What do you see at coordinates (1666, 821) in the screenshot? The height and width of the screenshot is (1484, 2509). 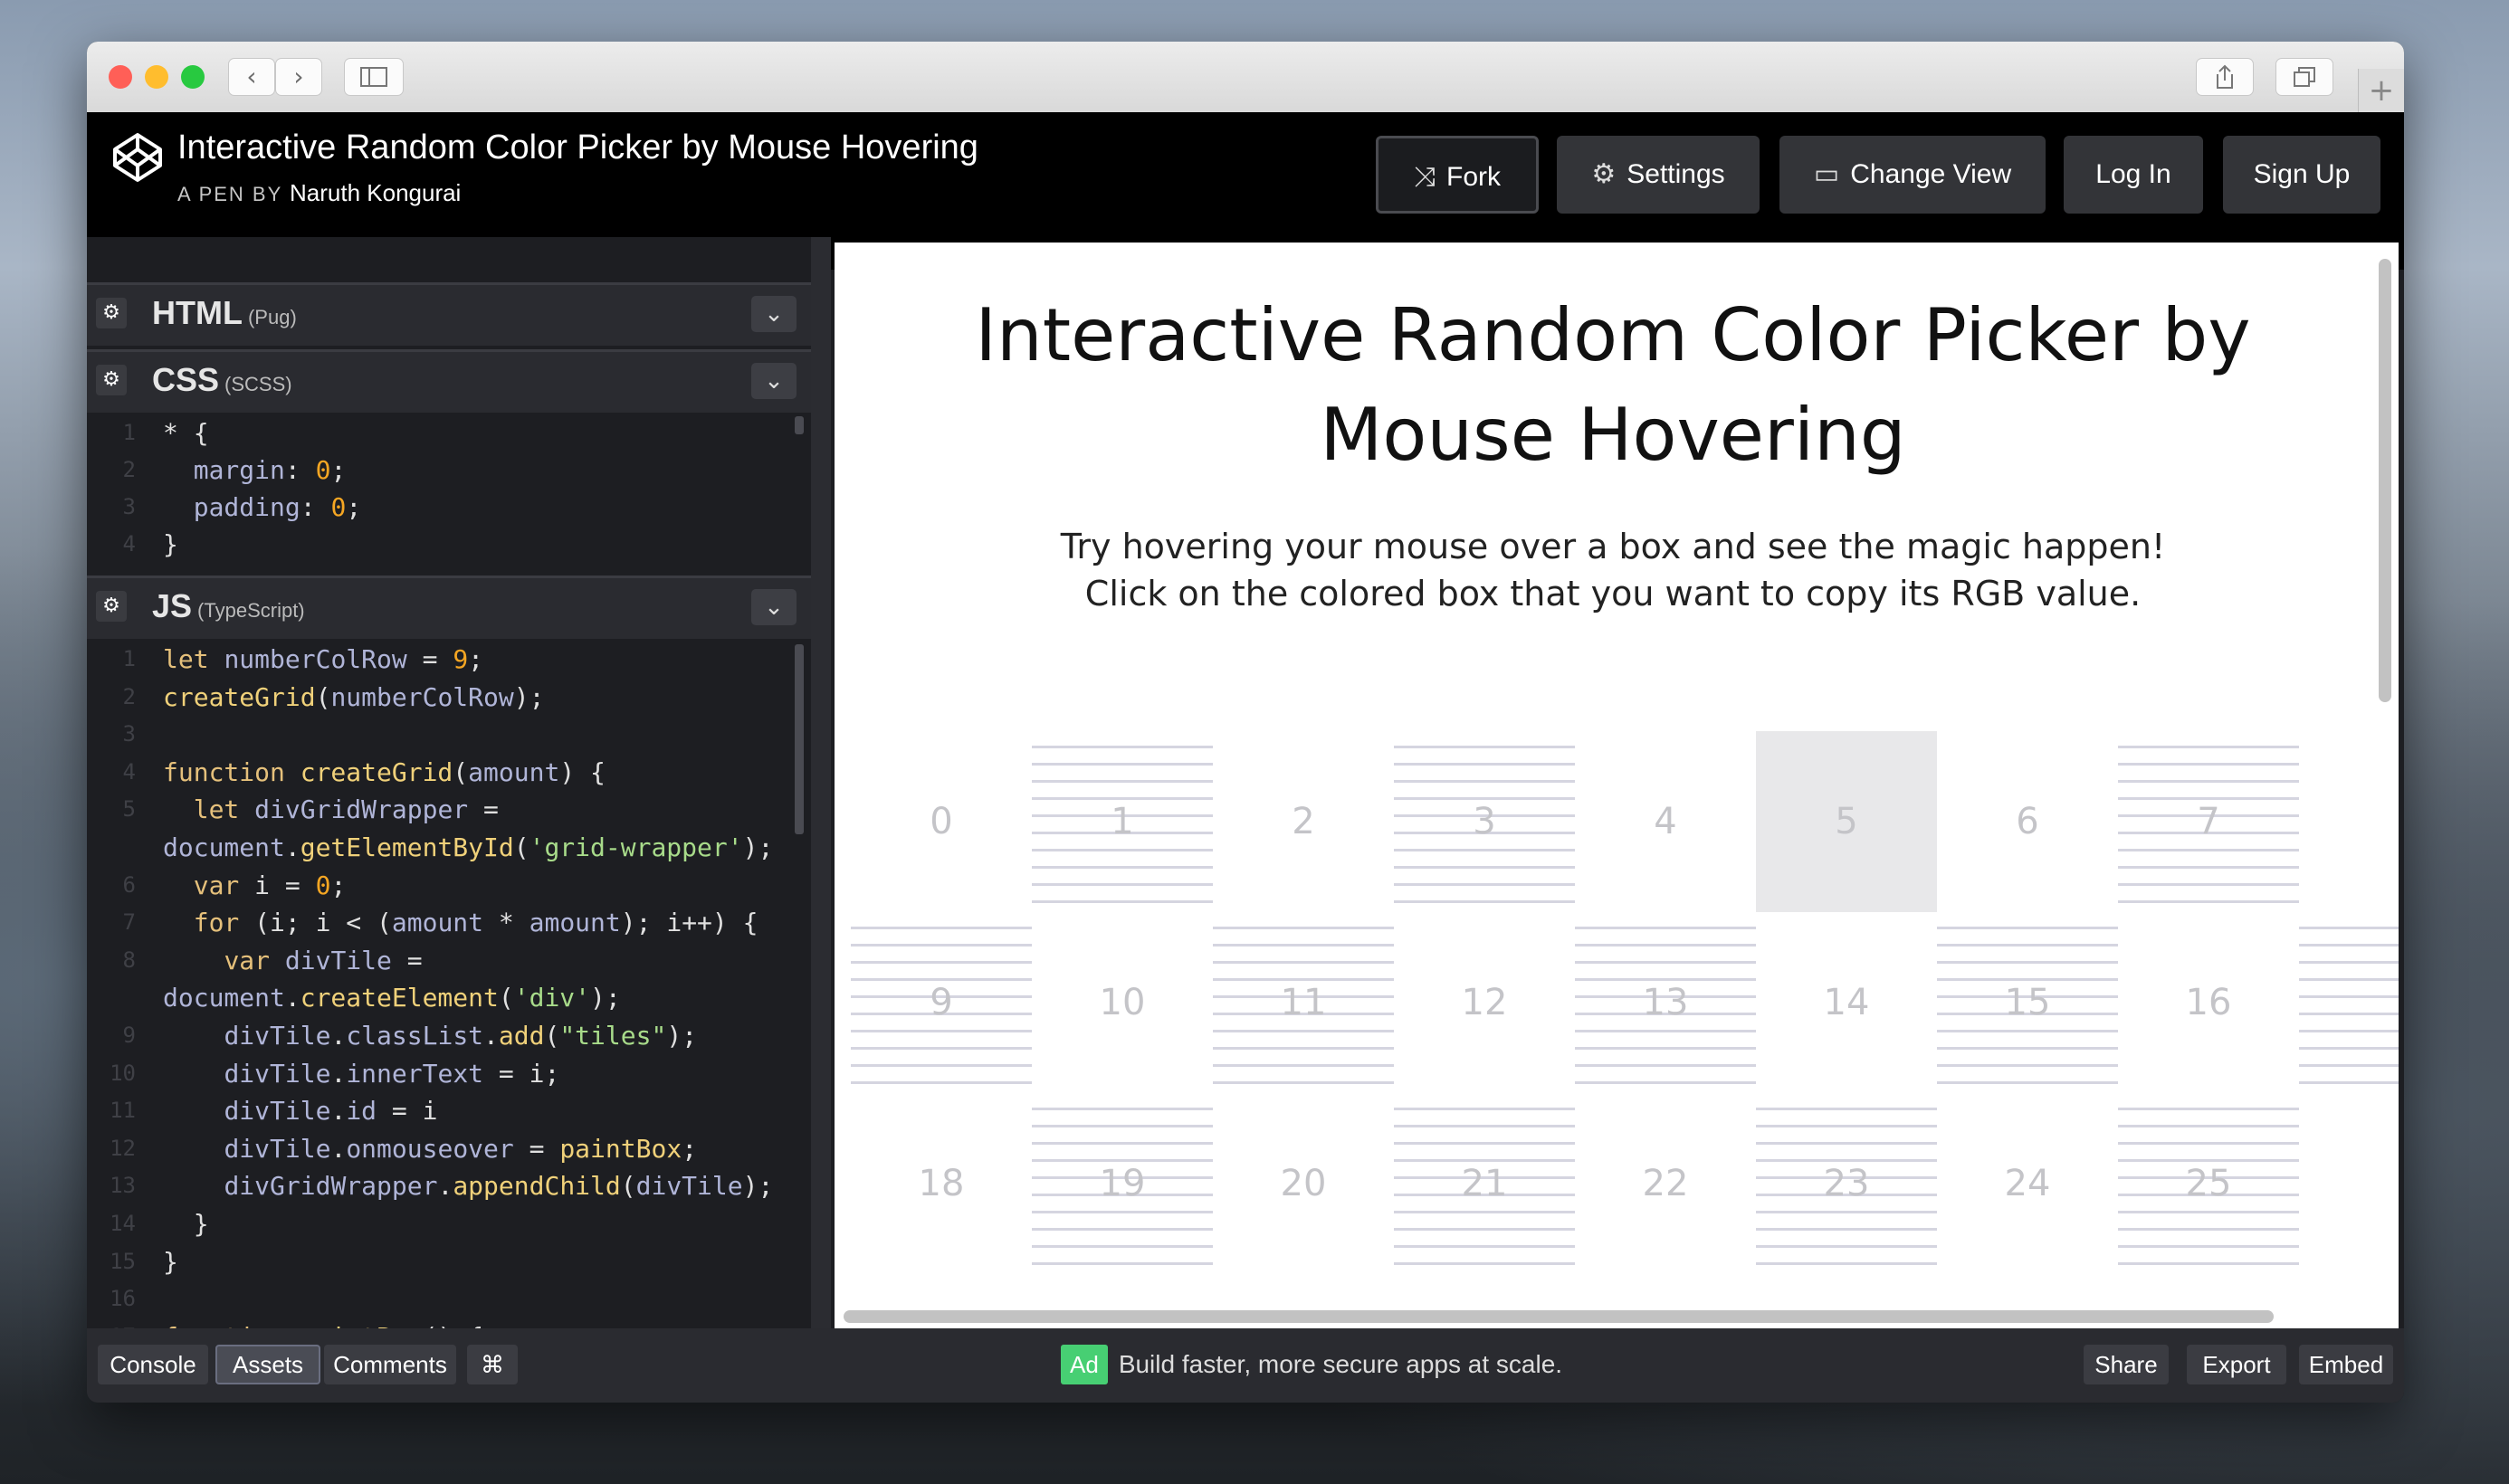 I see `grid-tile: 4` at bounding box center [1666, 821].